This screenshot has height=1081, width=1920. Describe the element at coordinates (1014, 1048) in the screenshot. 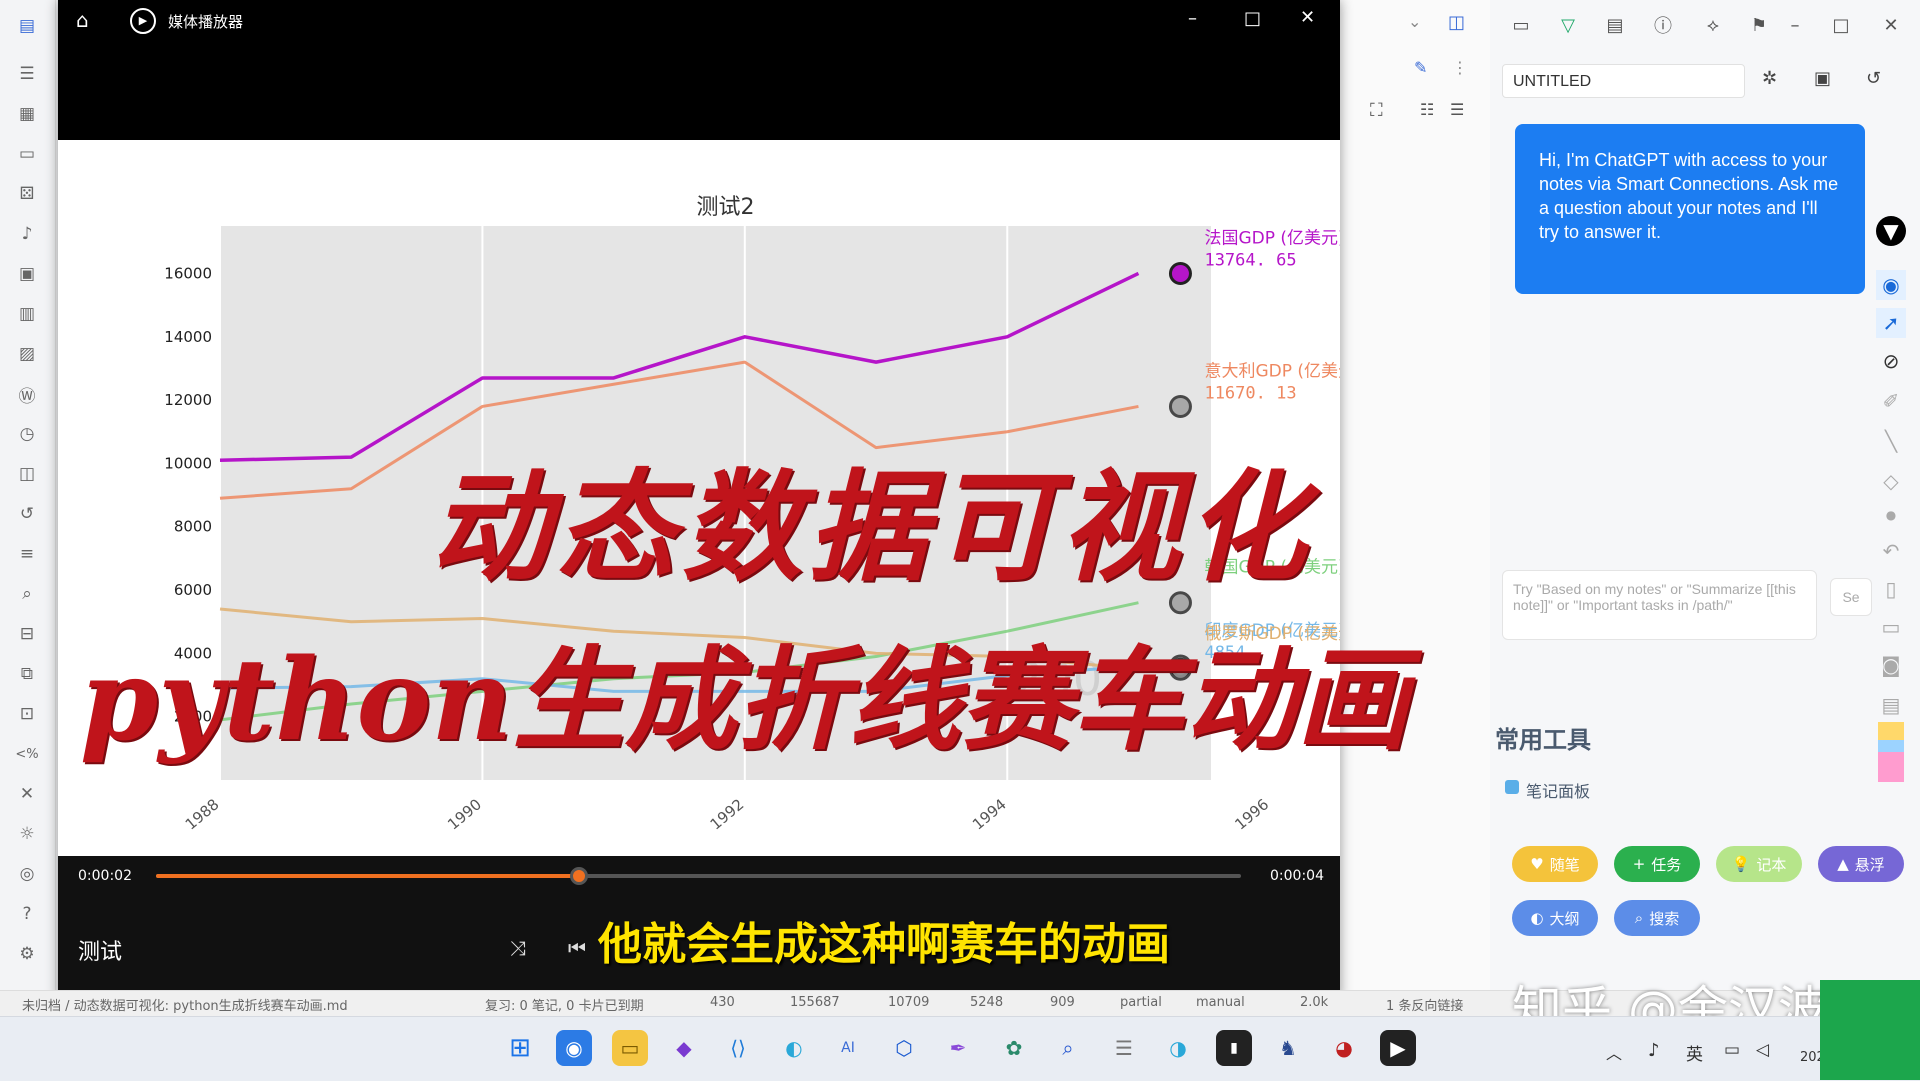

I see `chatgpt-icon: ✿` at that location.